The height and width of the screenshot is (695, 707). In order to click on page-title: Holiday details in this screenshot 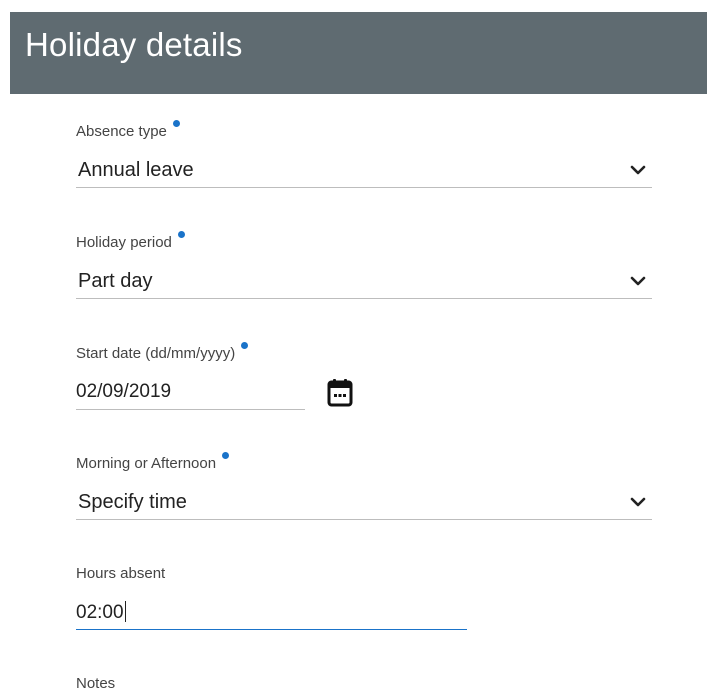, I will do `click(134, 44)`.